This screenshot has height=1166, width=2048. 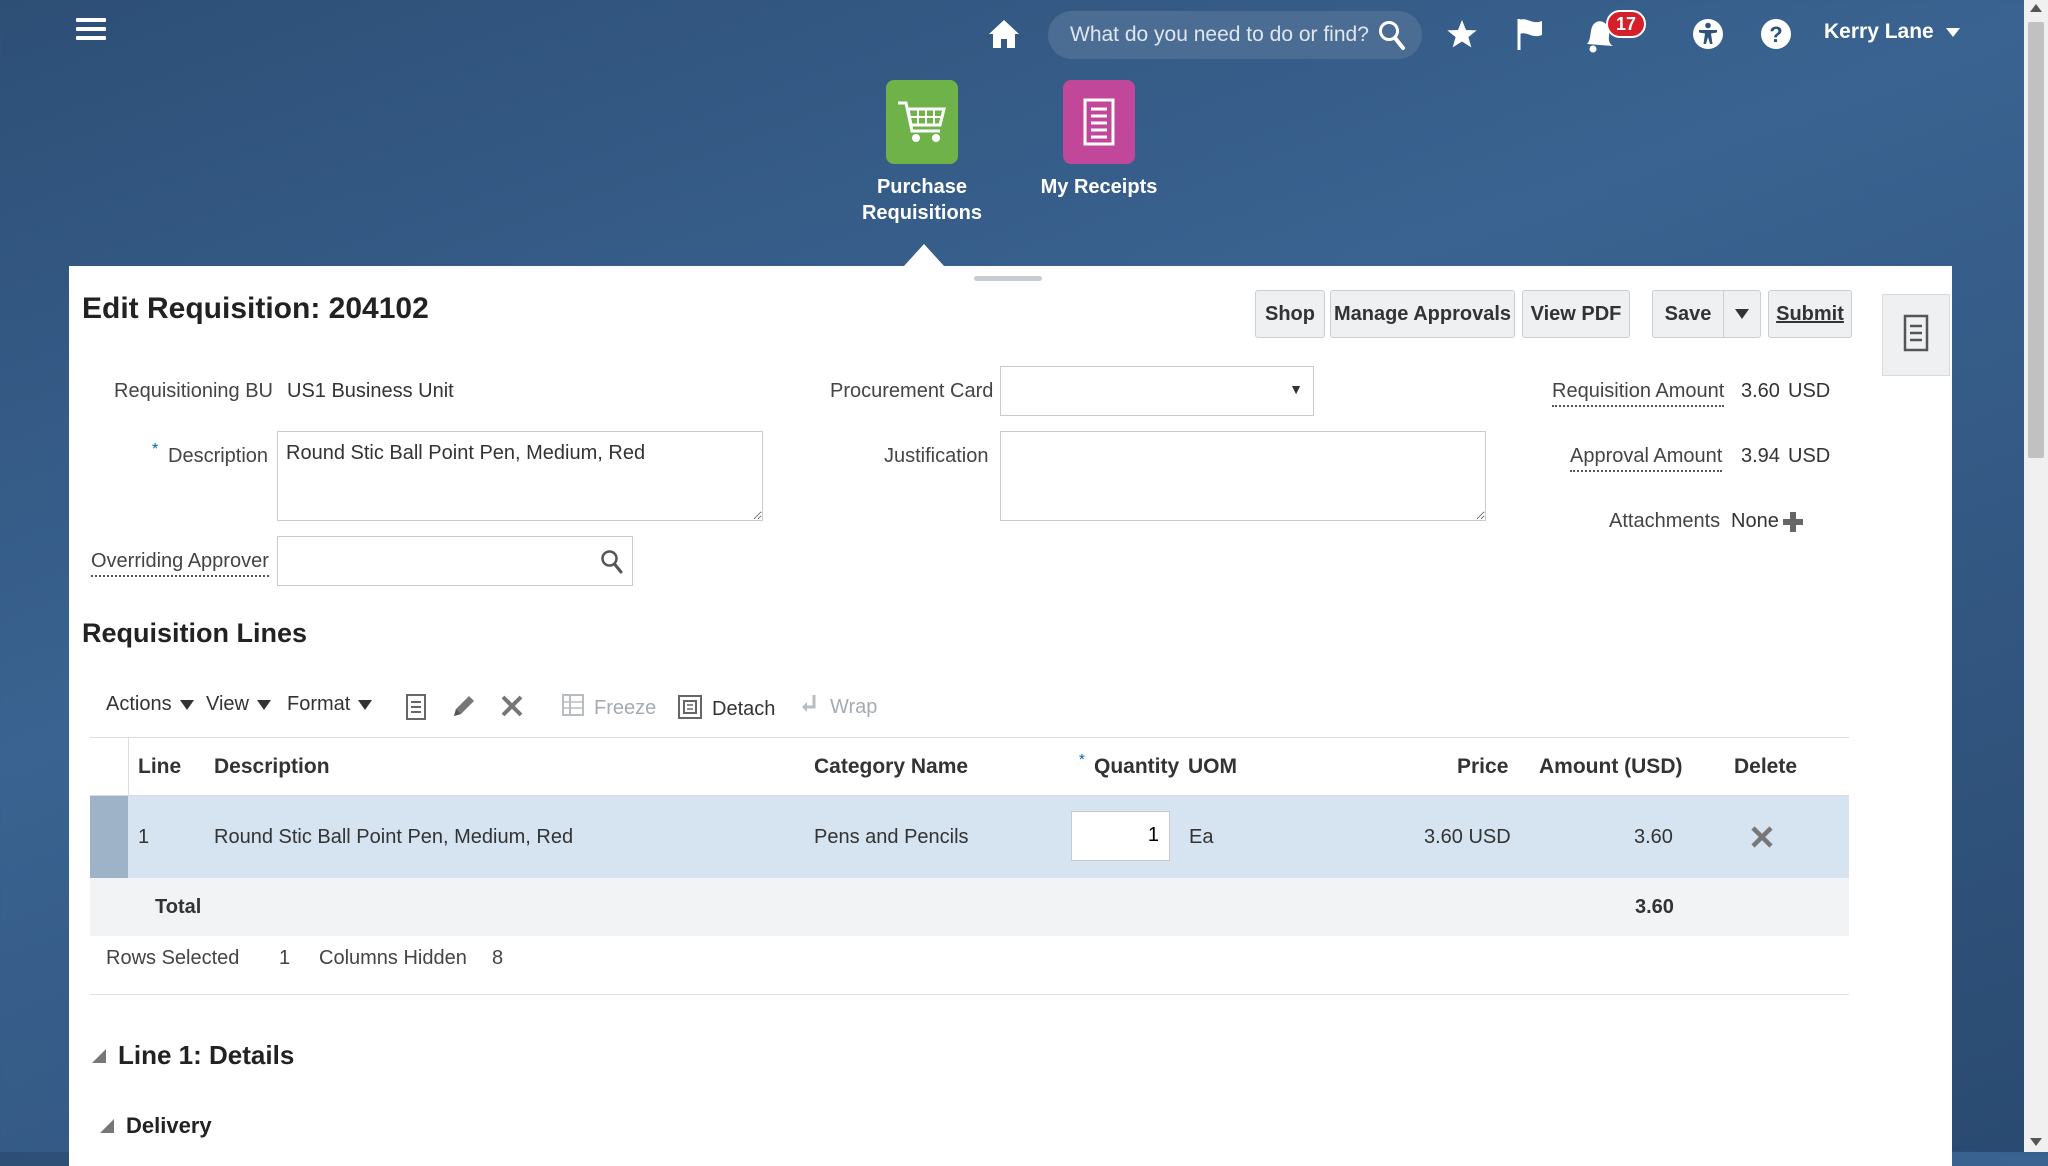 What do you see at coordinates (1099, 187) in the screenshot?
I see `app-tile-label: My Receipts` at bounding box center [1099, 187].